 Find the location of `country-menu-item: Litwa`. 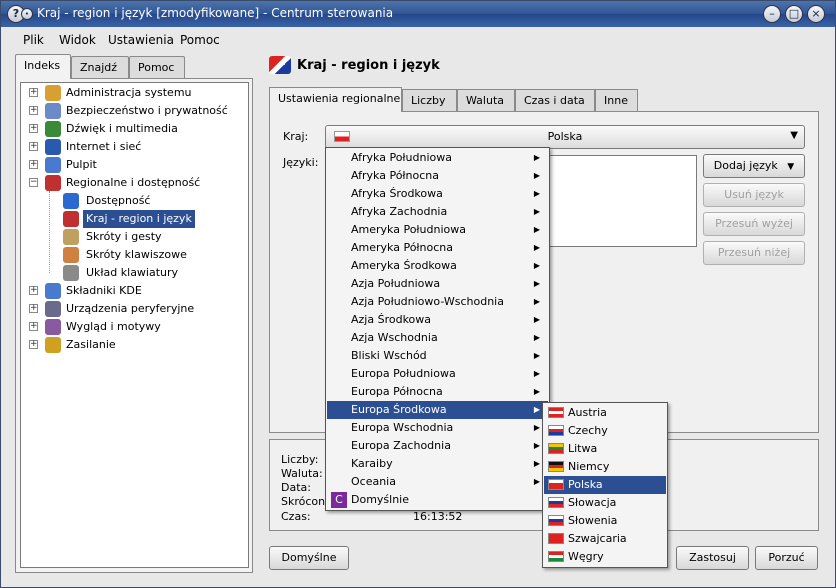

country-menu-item: Litwa is located at coordinates (605, 449).